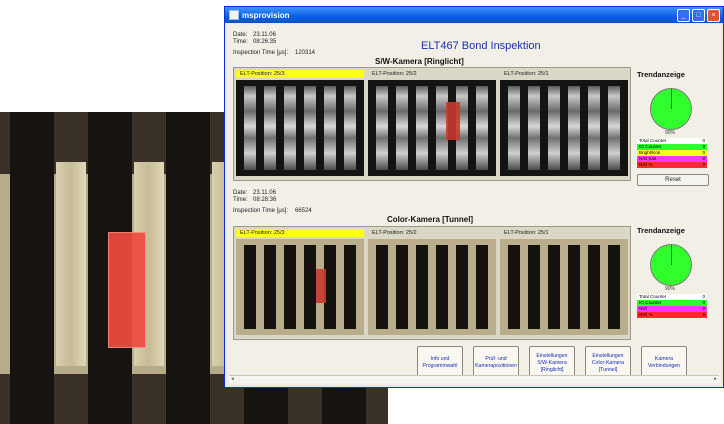 Image resolution: width=724 pixels, height=424 pixels. I want to click on sw-camera-title: S/W-Kamera [Ringlicht], so click(419, 61).